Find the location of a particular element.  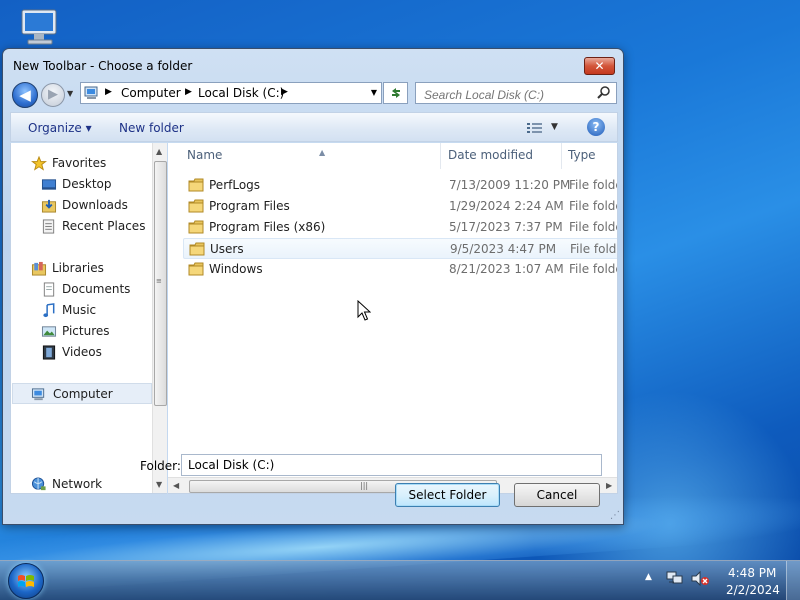

resize-grip-icon: ⋰ is located at coordinates (615, 515).